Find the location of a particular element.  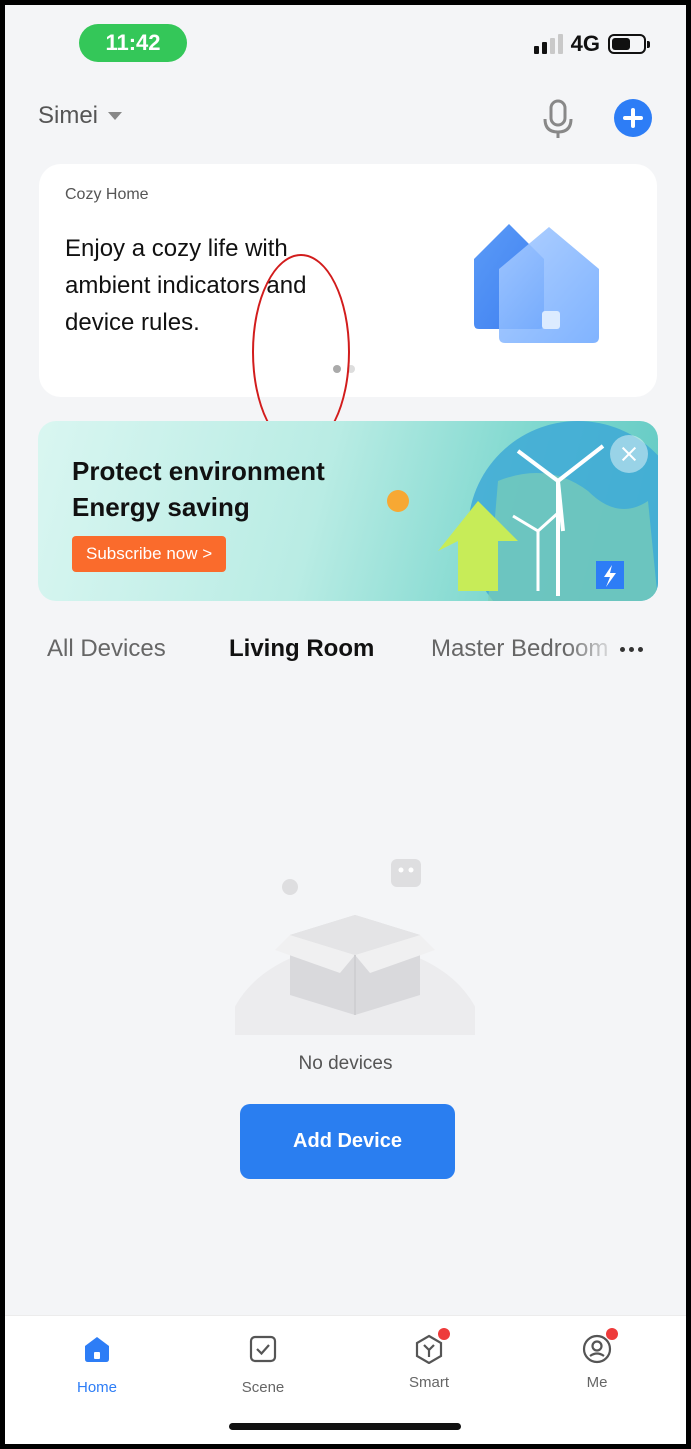

empty-box-illustration is located at coordinates (355, 947).